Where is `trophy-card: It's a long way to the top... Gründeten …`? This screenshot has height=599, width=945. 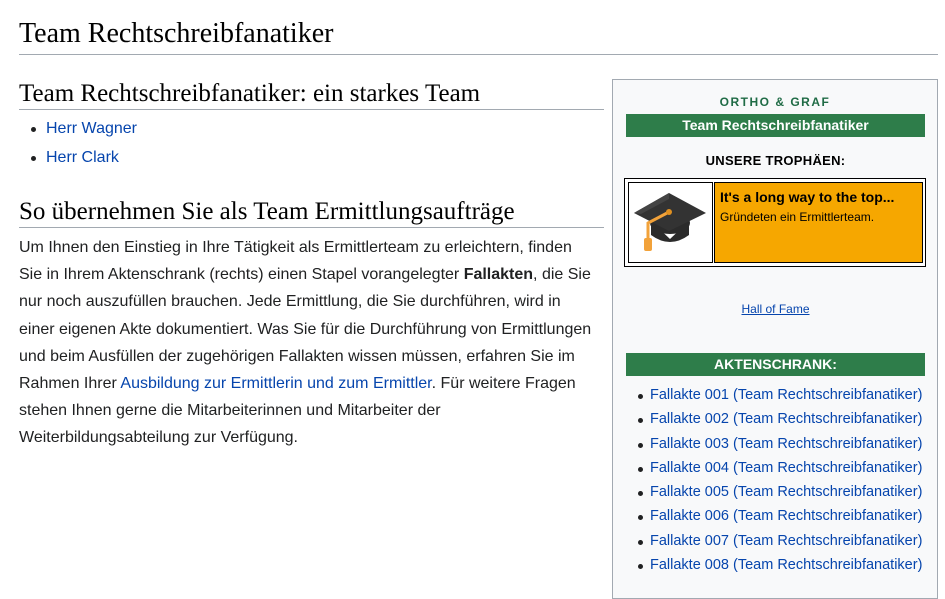
trophy-card: It's a long way to the top... Gründeten … is located at coordinates (775, 222).